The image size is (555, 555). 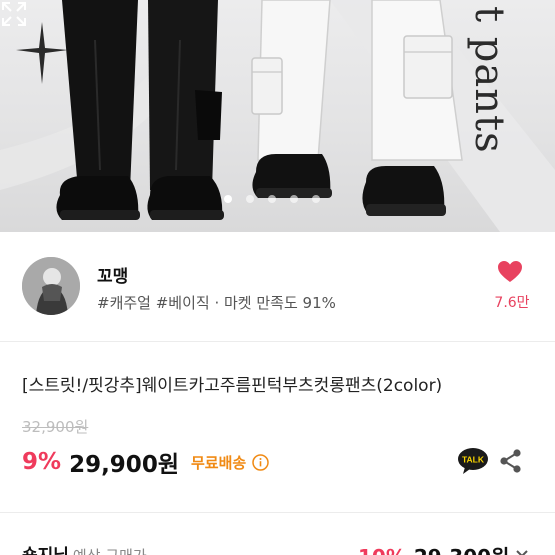 What do you see at coordinates (462, 550) in the screenshot?
I see `expected-price: 29,300원` at bounding box center [462, 550].